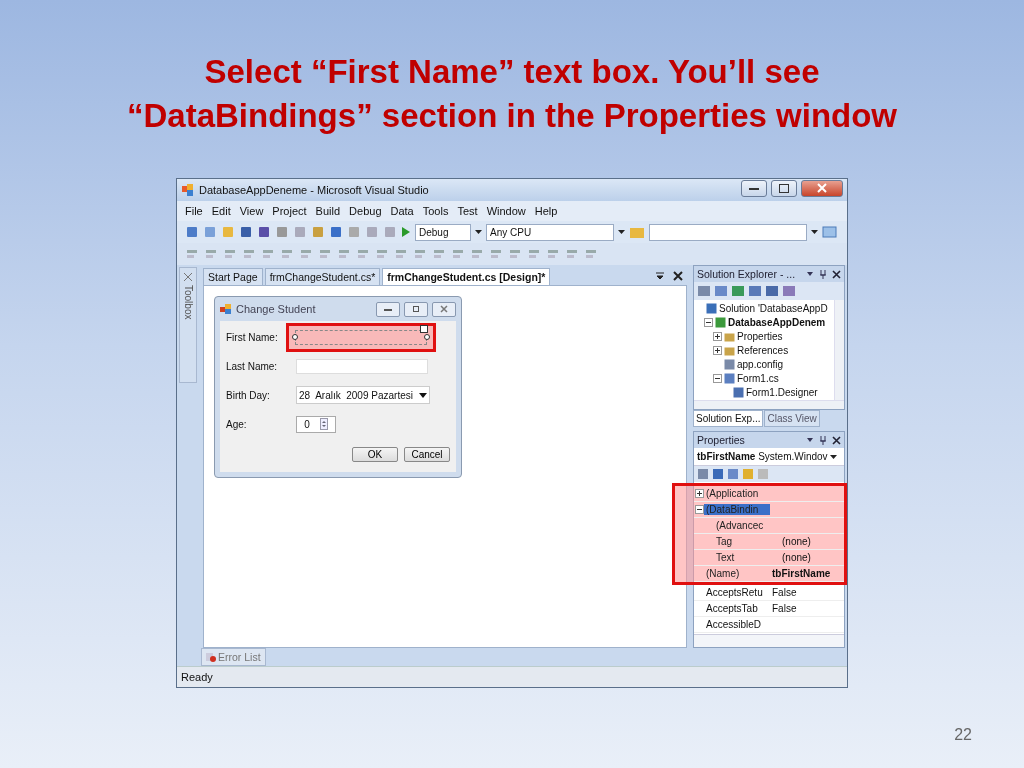 The width and height of the screenshot is (1024, 768). I want to click on property-name: (Application, so click(737, 493).